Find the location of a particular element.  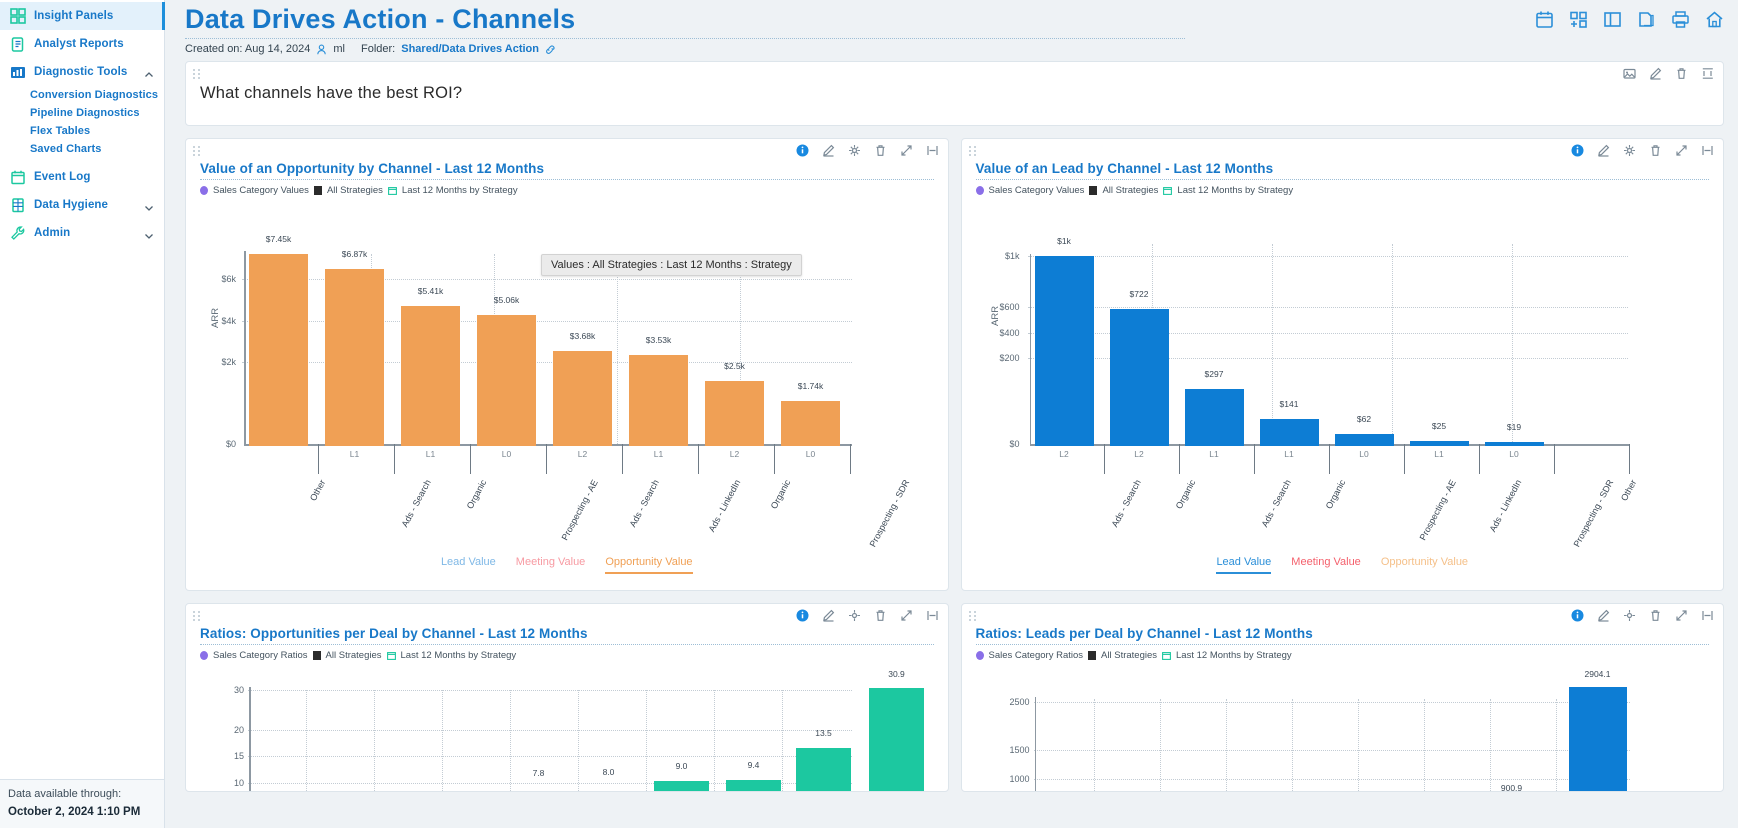

sidebar-item-flex-tables: Flex Tables is located at coordinates (82, 131).